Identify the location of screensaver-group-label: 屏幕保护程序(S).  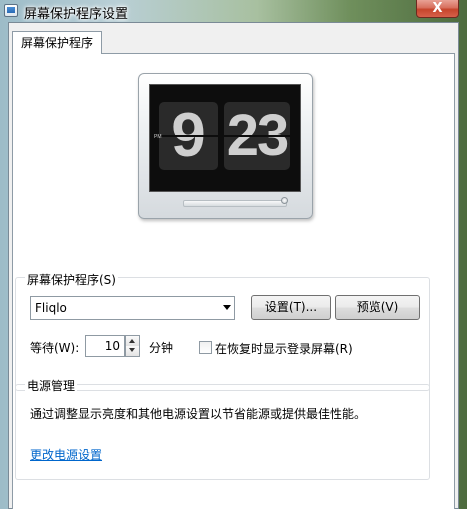
(71, 280).